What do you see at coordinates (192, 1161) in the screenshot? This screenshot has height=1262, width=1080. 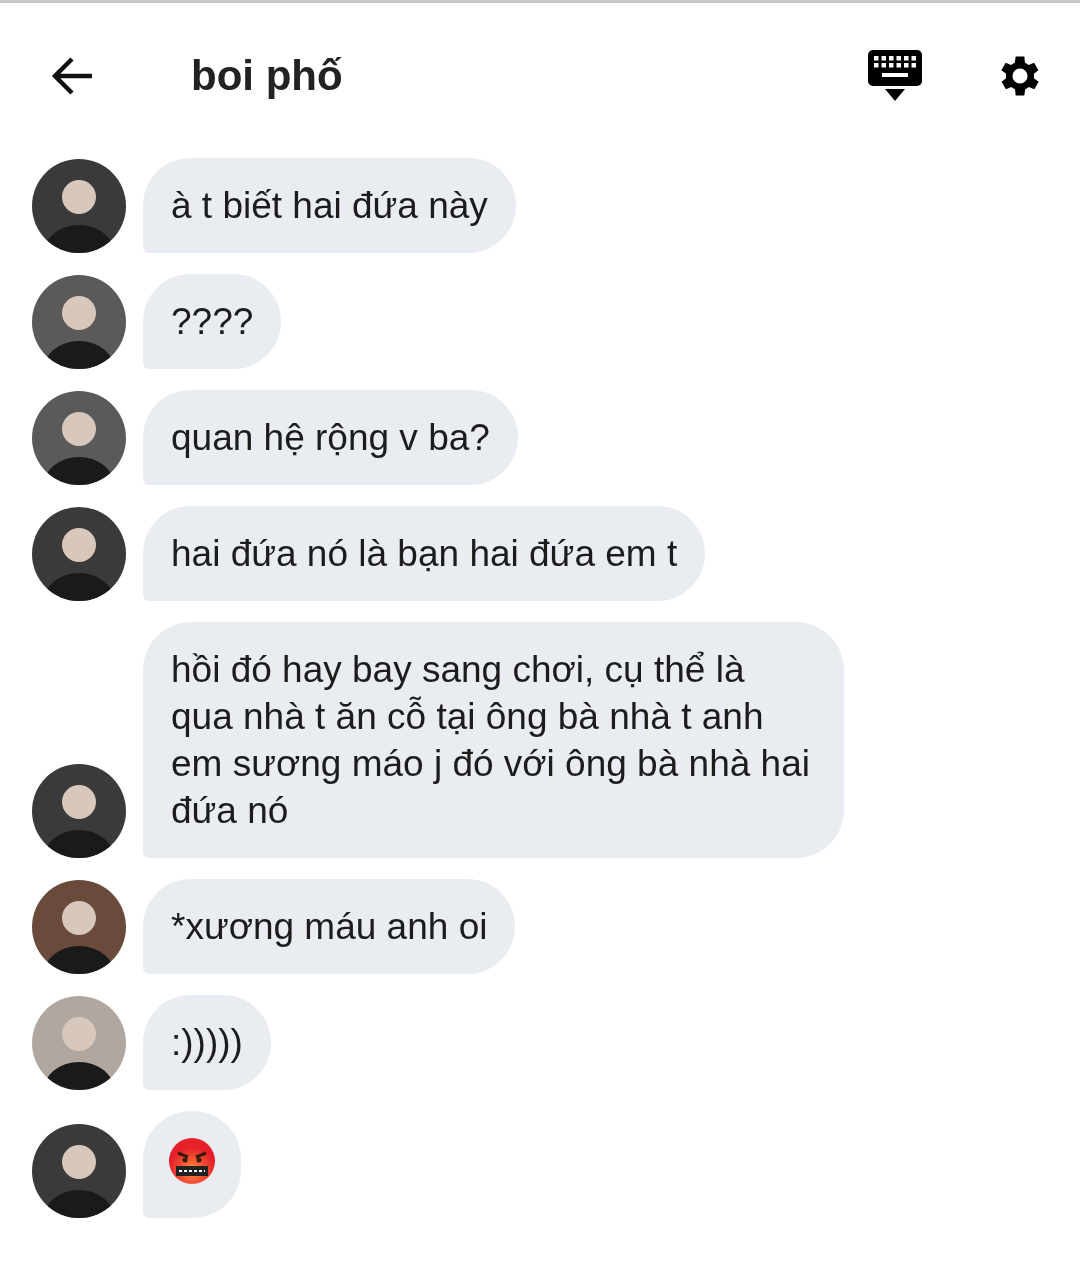 I see `cursing-face-icon` at bounding box center [192, 1161].